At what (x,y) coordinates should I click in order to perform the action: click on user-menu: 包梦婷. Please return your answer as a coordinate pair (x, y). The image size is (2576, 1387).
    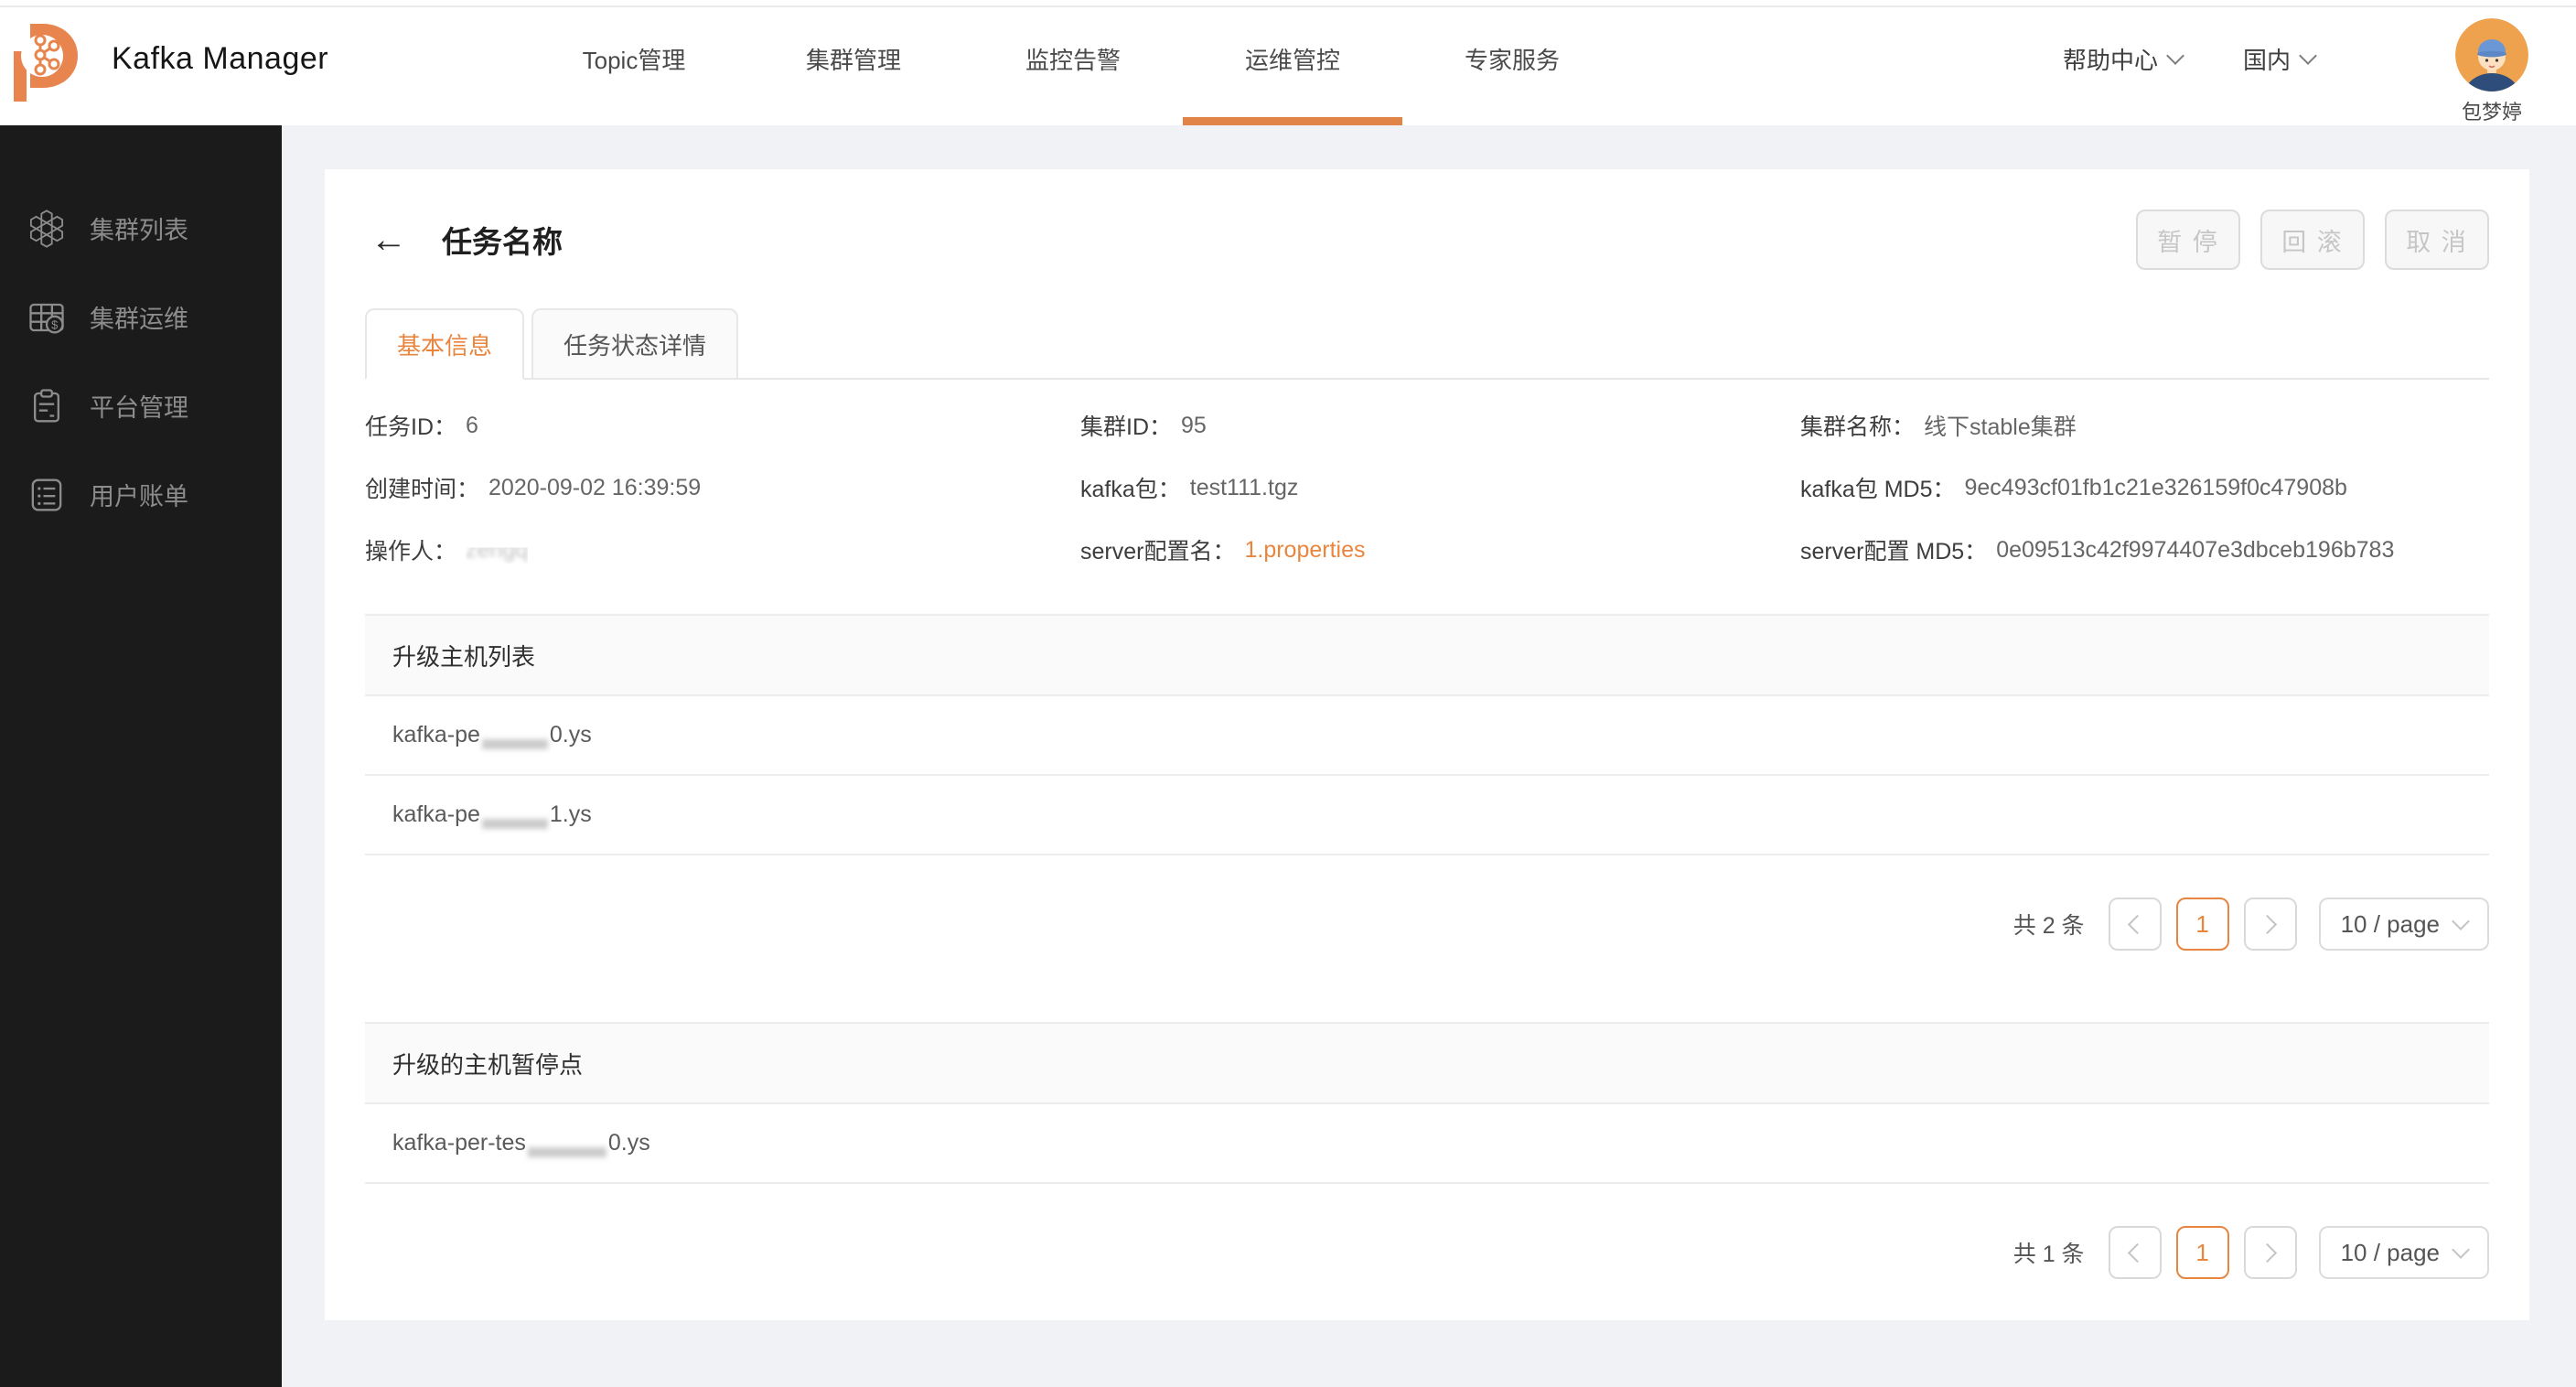
    Looking at the image, I should click on (2491, 71).